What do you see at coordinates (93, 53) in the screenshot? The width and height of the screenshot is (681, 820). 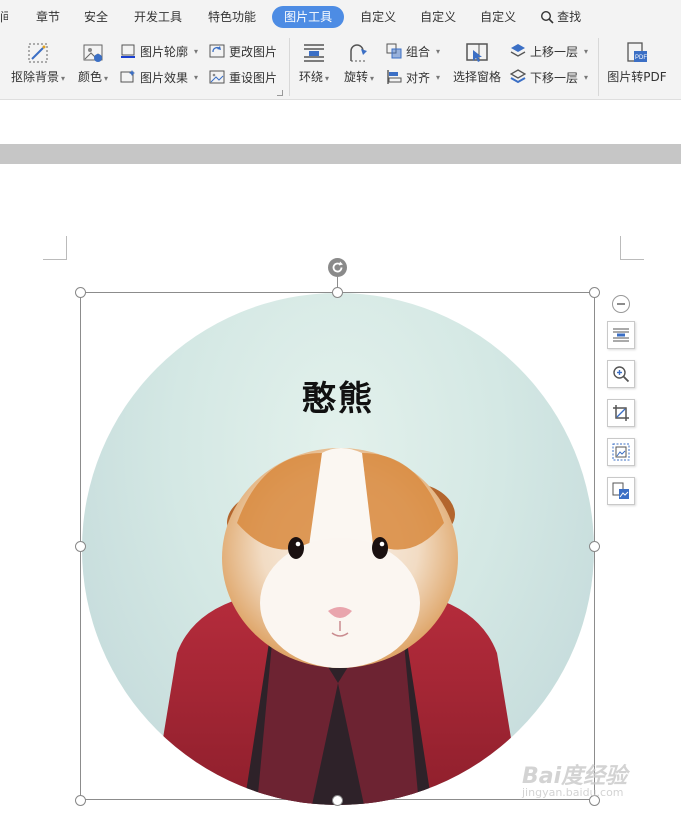 I see `picture-color-icon` at bounding box center [93, 53].